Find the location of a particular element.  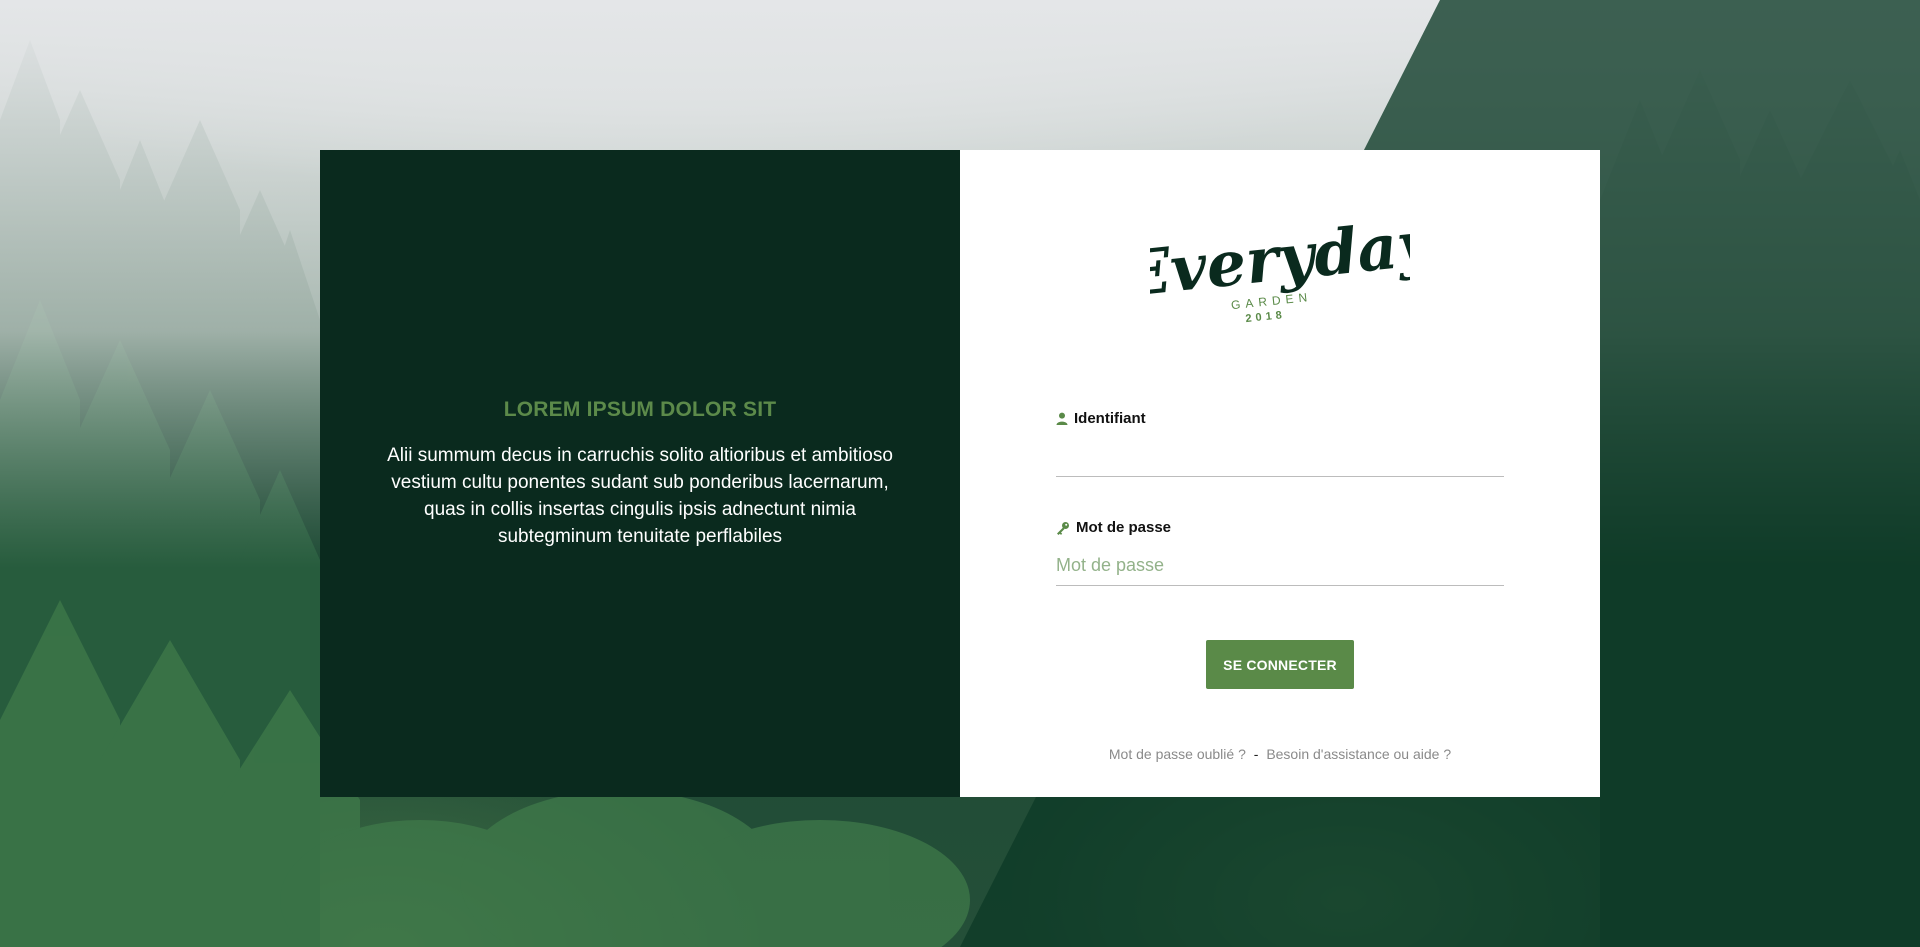

logo-year-text: 2018 is located at coordinates (1266, 317).